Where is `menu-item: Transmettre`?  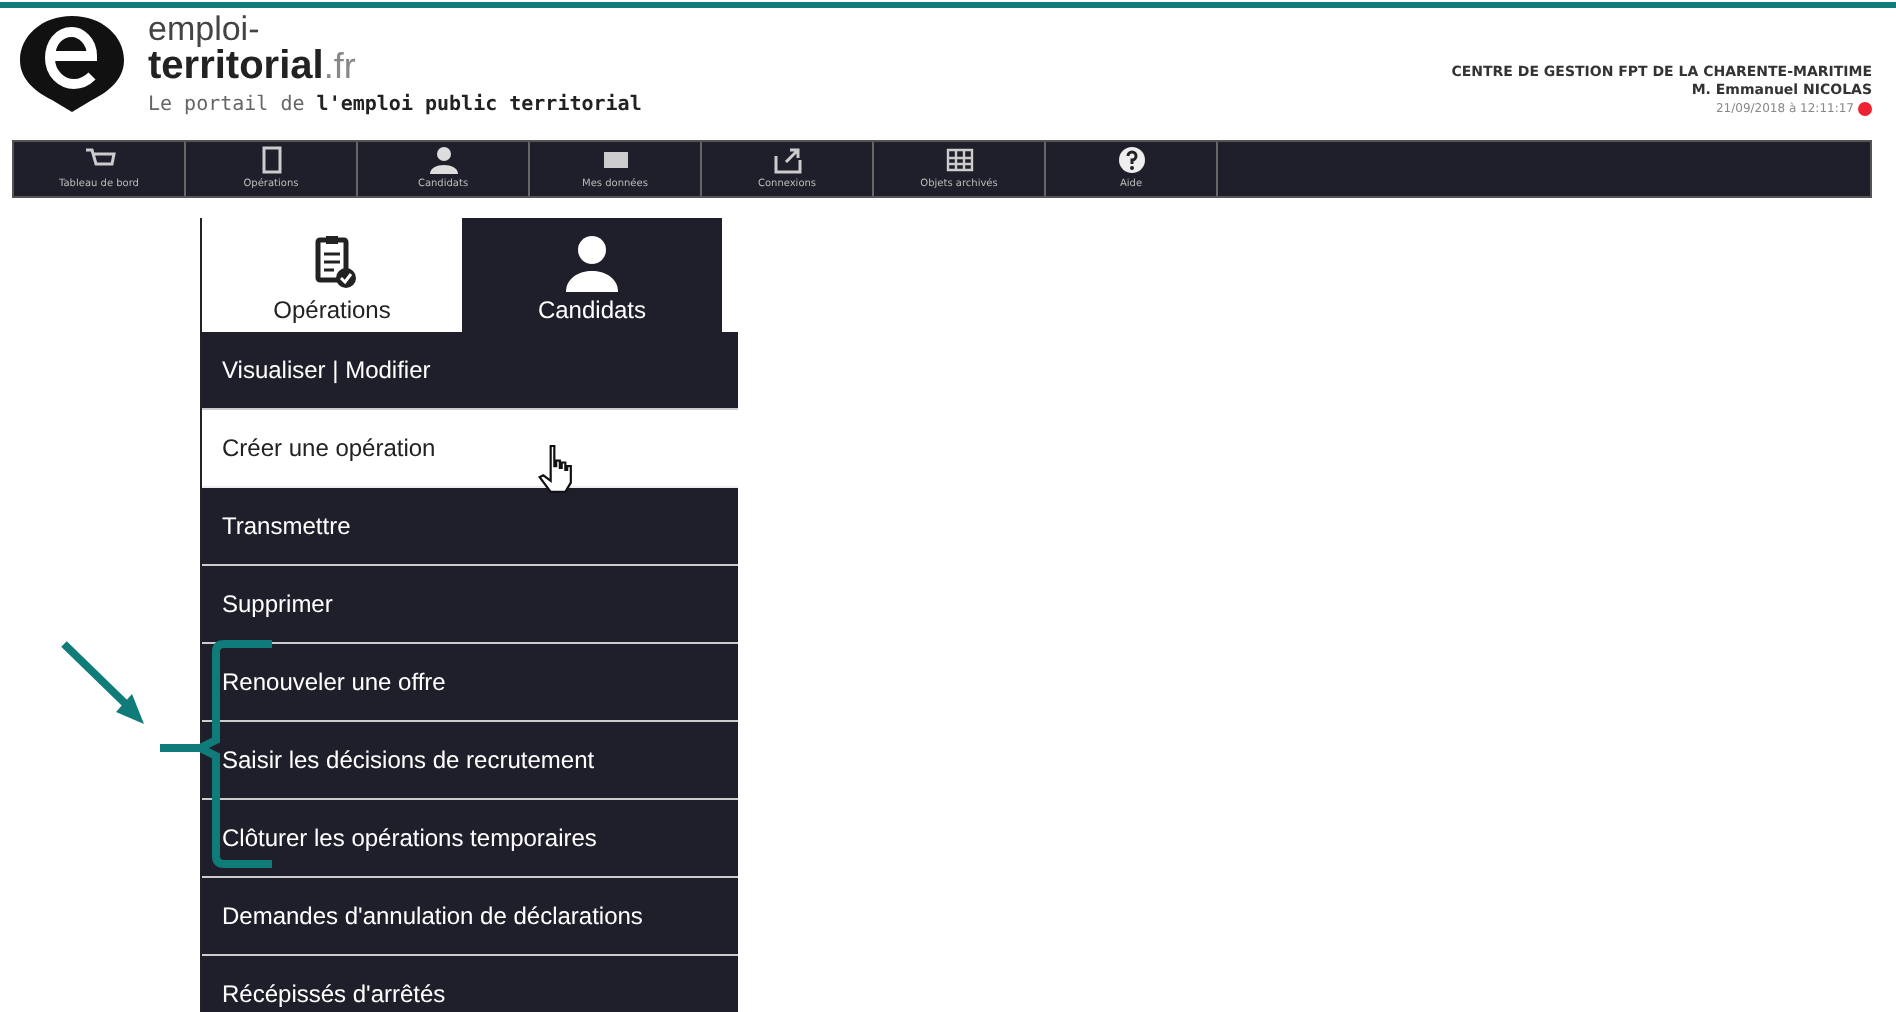 menu-item: Transmettre is located at coordinates (470, 527).